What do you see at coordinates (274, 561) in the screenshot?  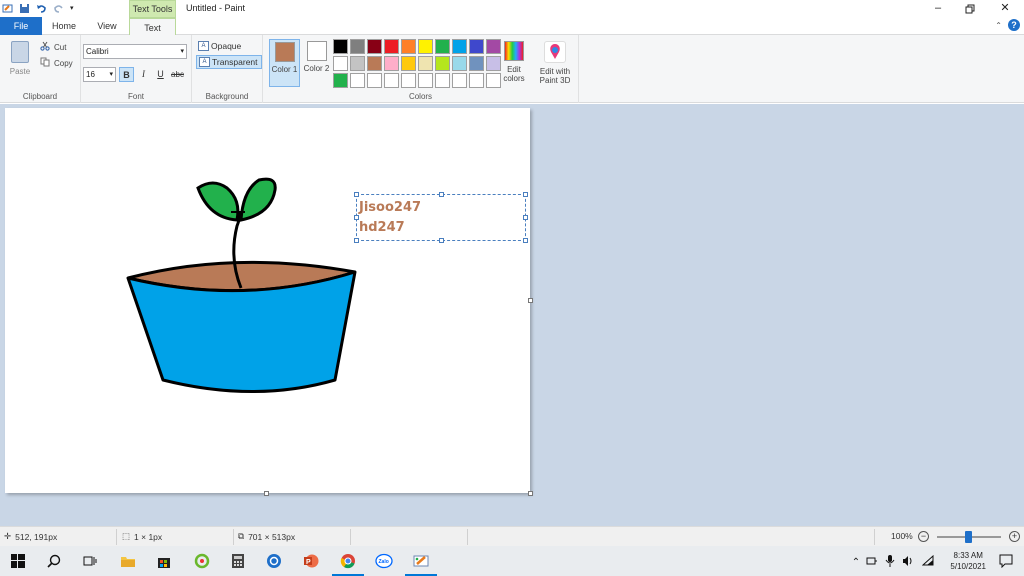 I see `blue-app-icon` at bounding box center [274, 561].